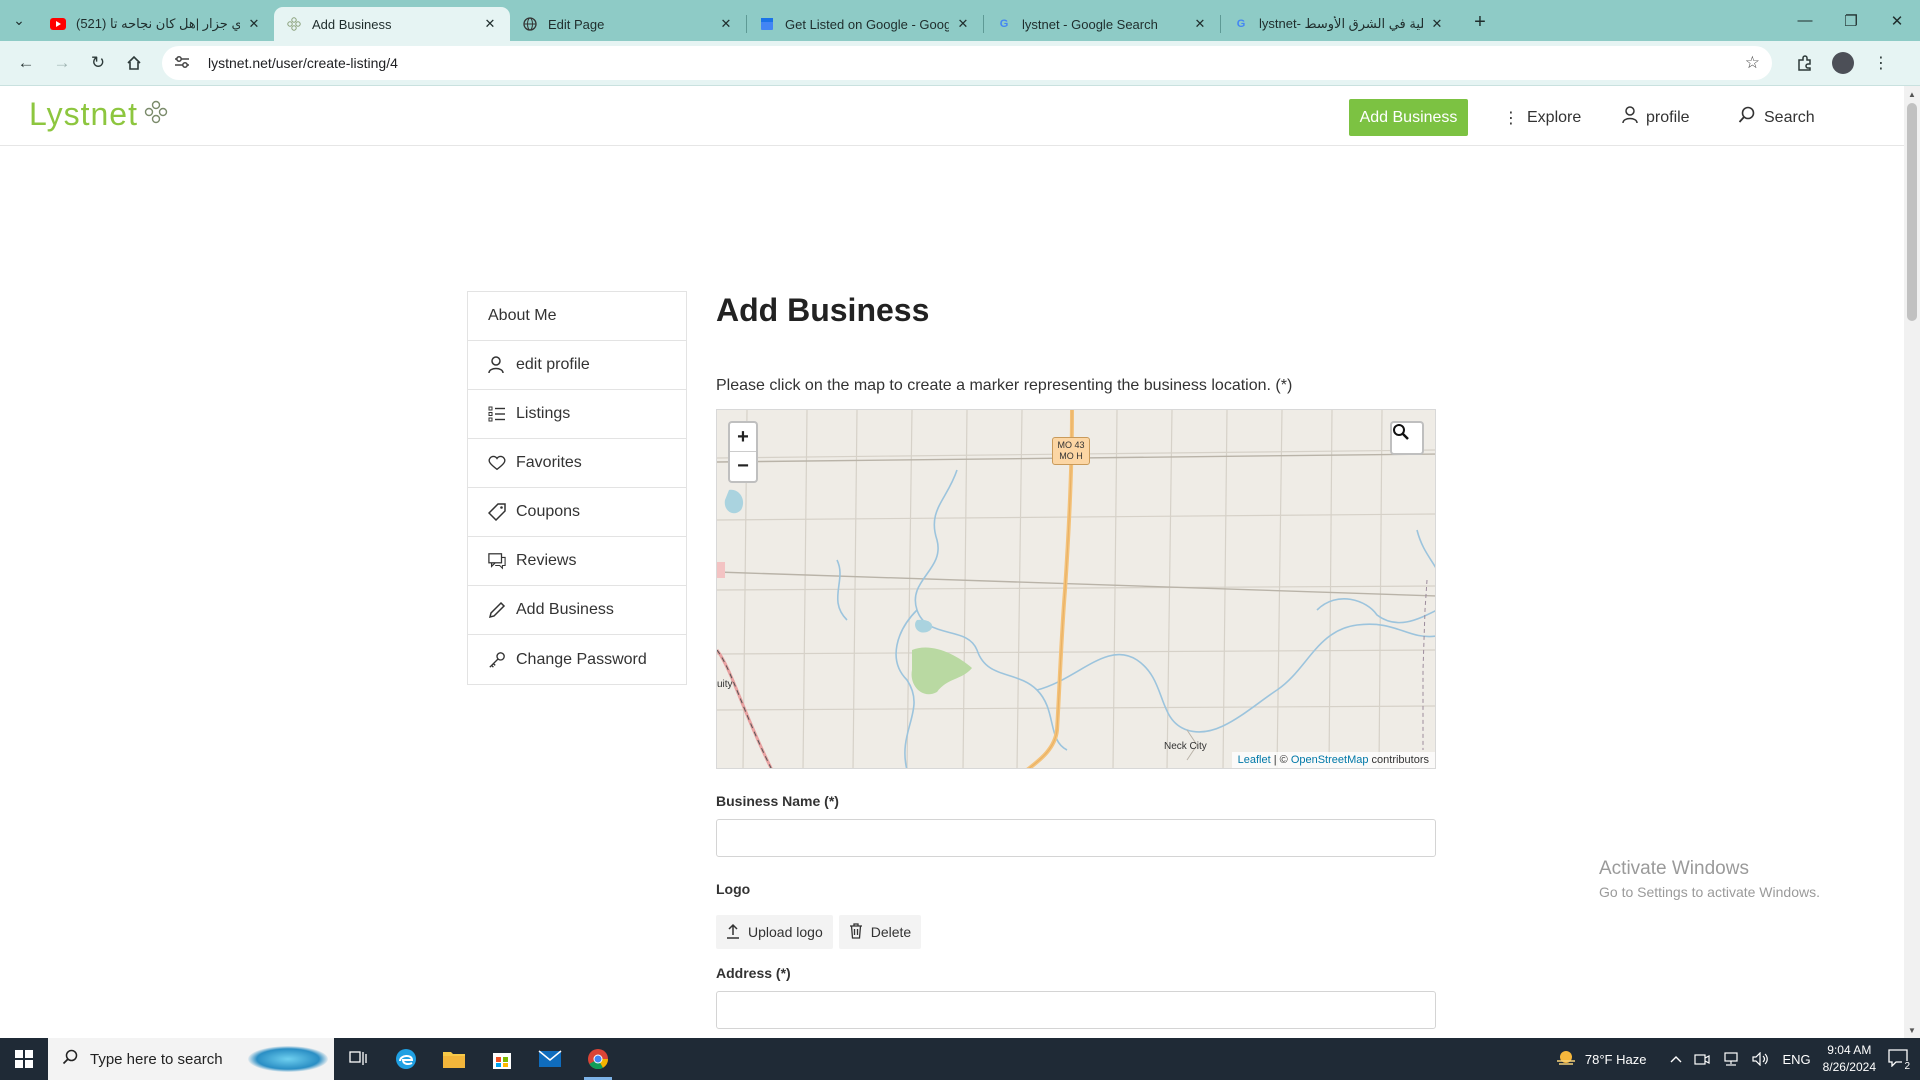 The height and width of the screenshot is (1080, 1920). I want to click on search-link: Search, so click(1776, 117).